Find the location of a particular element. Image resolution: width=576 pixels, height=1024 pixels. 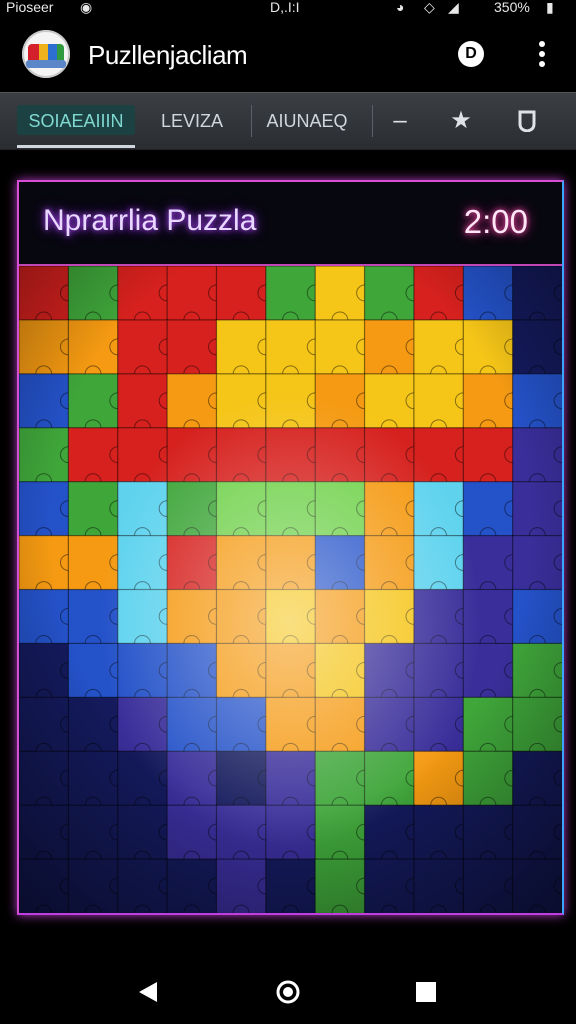

battery-icon: ▮ is located at coordinates (550, 7).